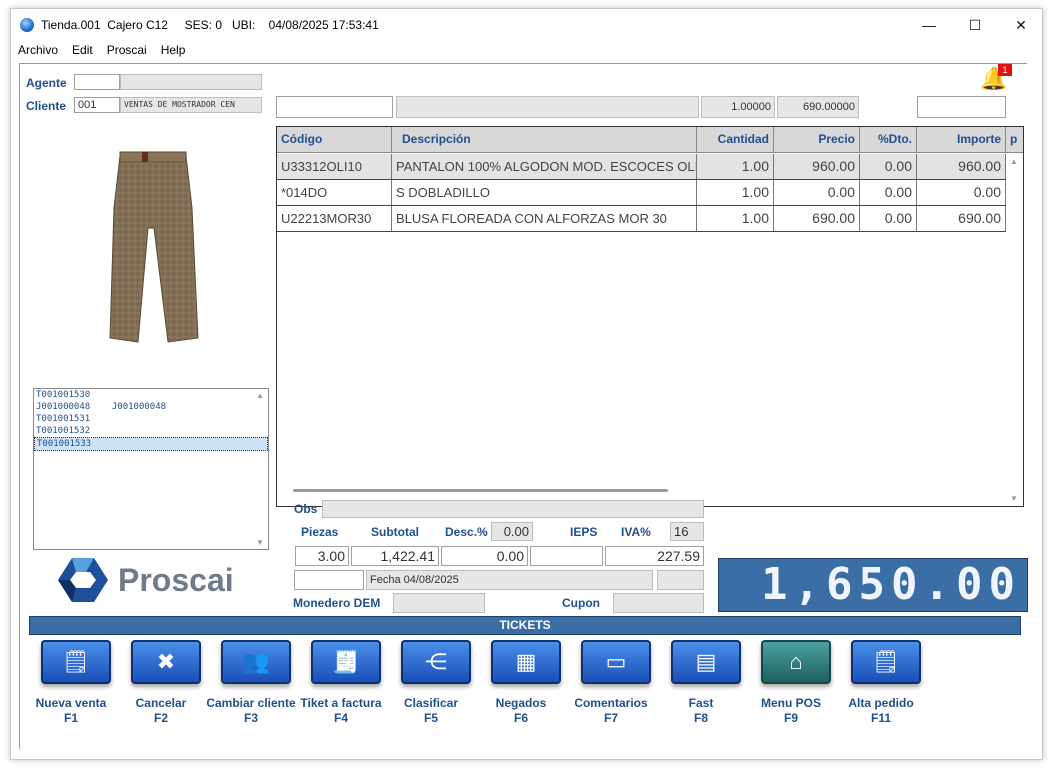 Image resolution: width=1056 pixels, height=772 pixels. What do you see at coordinates (334, 218) in the screenshot?
I see `cell-codigo: U22213MOR30` at bounding box center [334, 218].